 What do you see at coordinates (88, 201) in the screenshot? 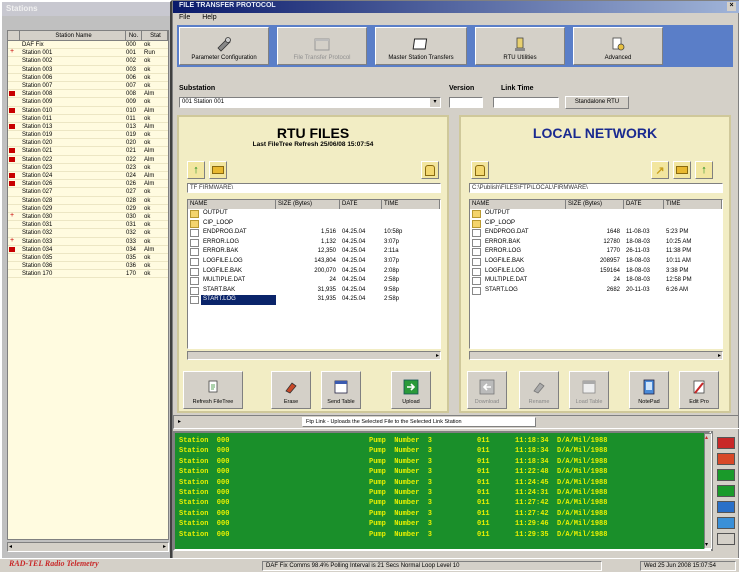
I see `station-row: Station 028 028 ok` at bounding box center [88, 201].